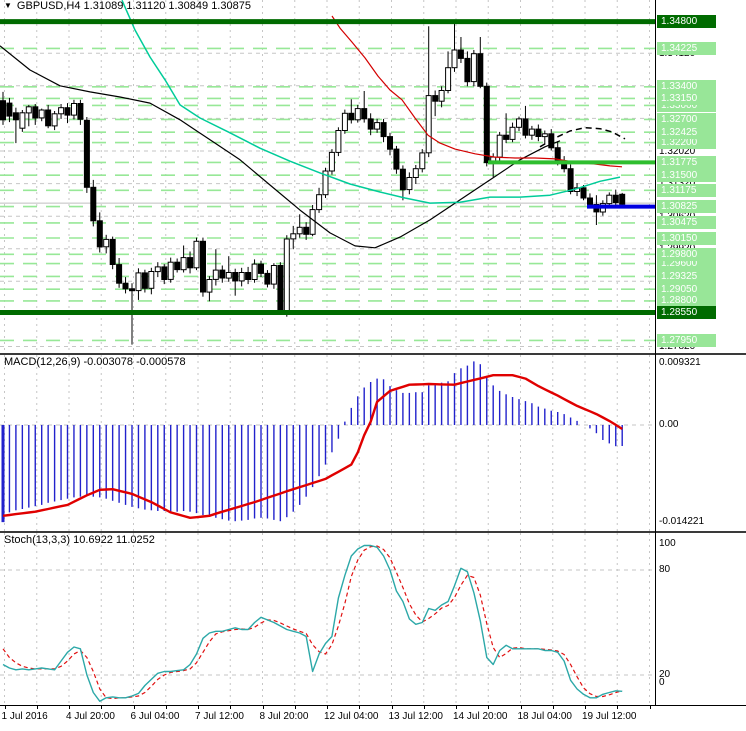 The width and height of the screenshot is (746, 731). Describe the element at coordinates (686, 340) in the screenshot. I see `price-level-badge: 1.27950` at that location.